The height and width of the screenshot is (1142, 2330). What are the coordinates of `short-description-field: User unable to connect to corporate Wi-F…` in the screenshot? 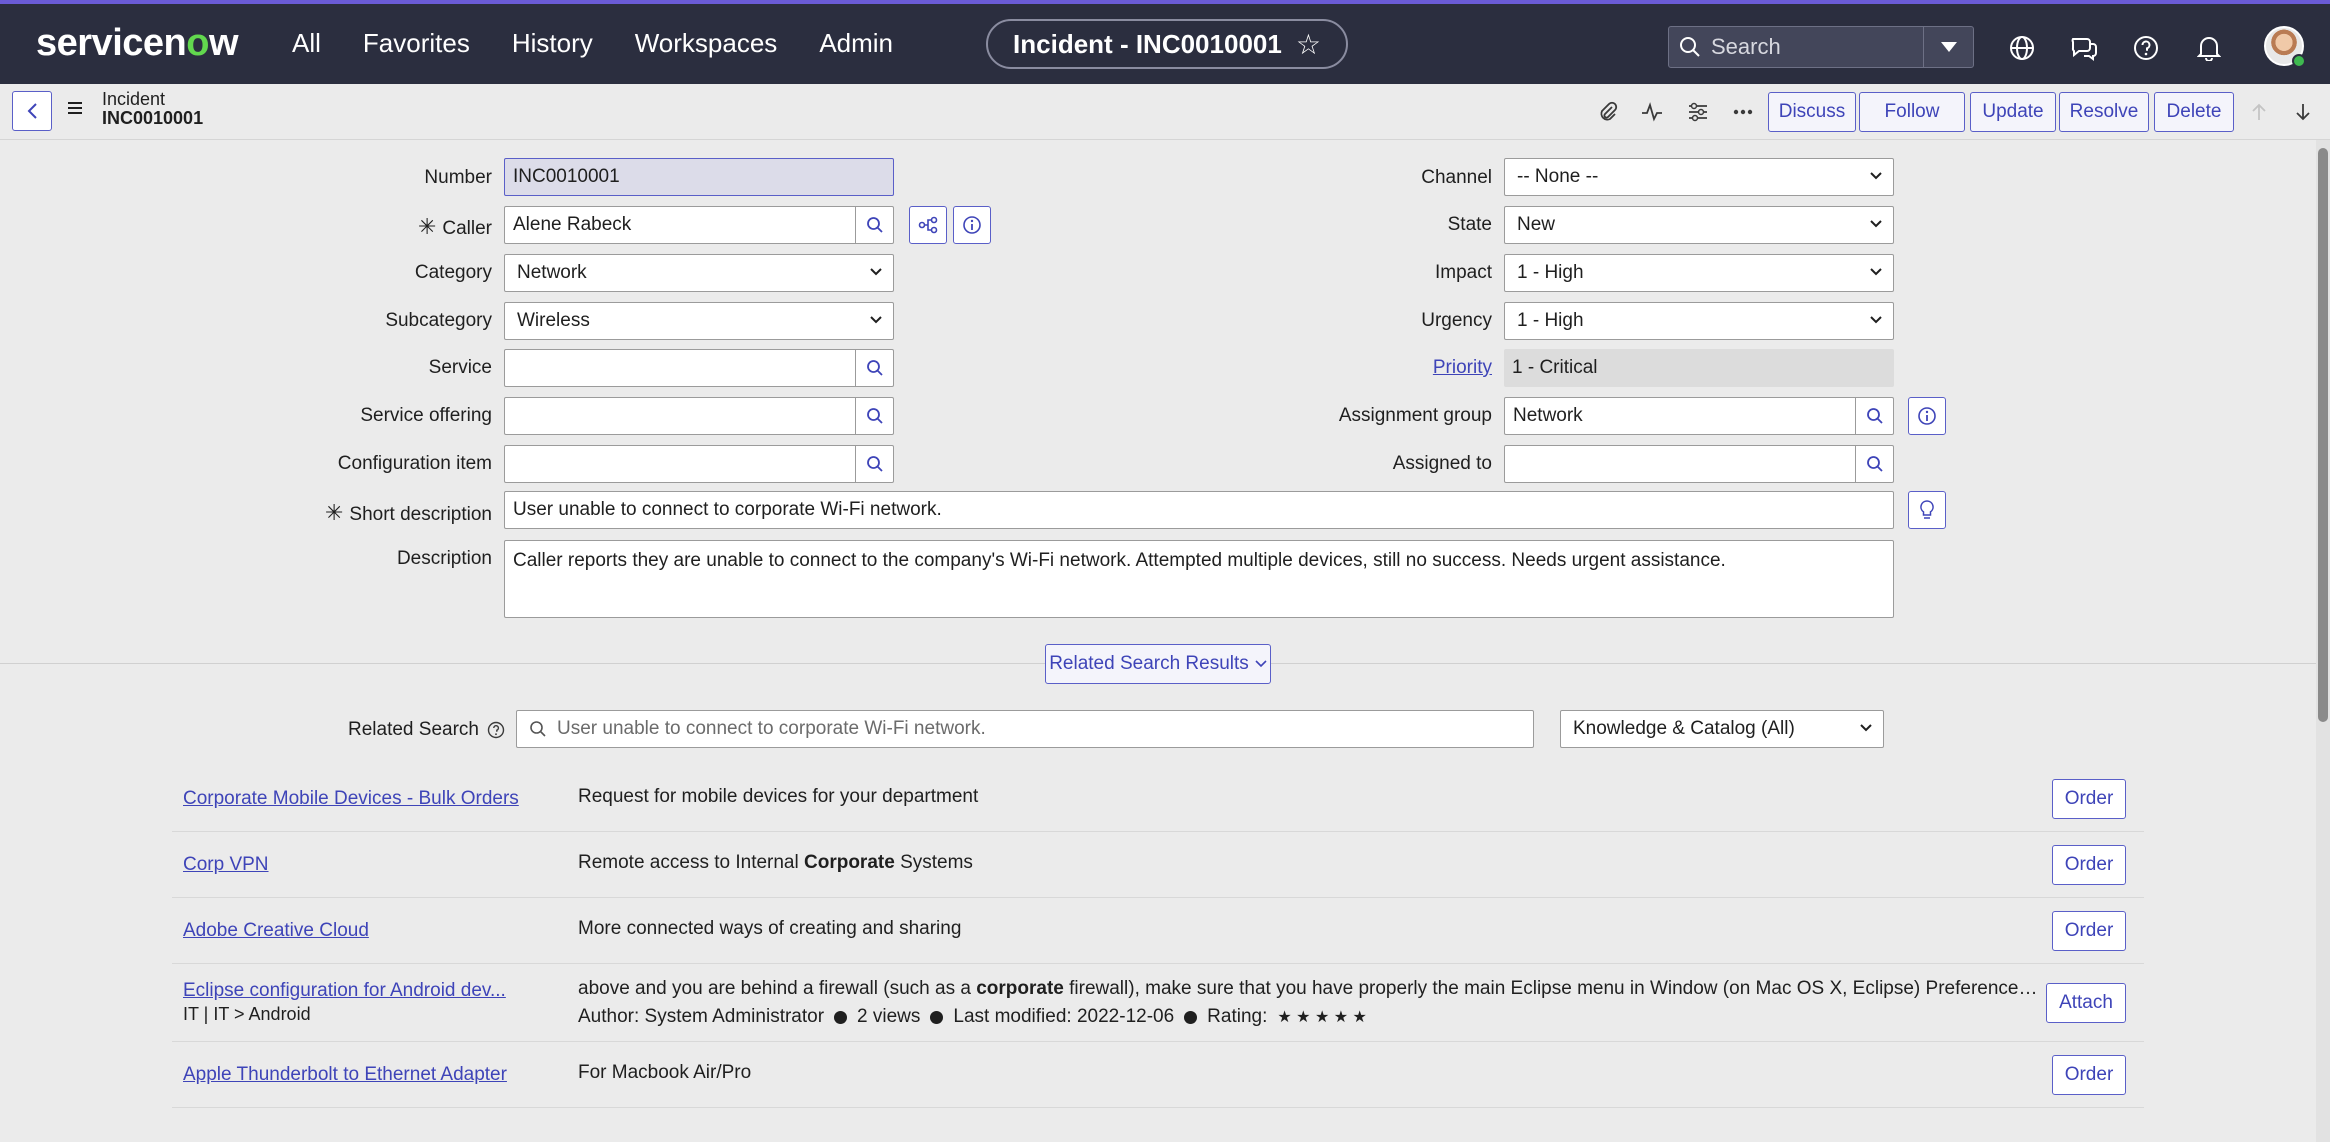 It's located at (1199, 510).